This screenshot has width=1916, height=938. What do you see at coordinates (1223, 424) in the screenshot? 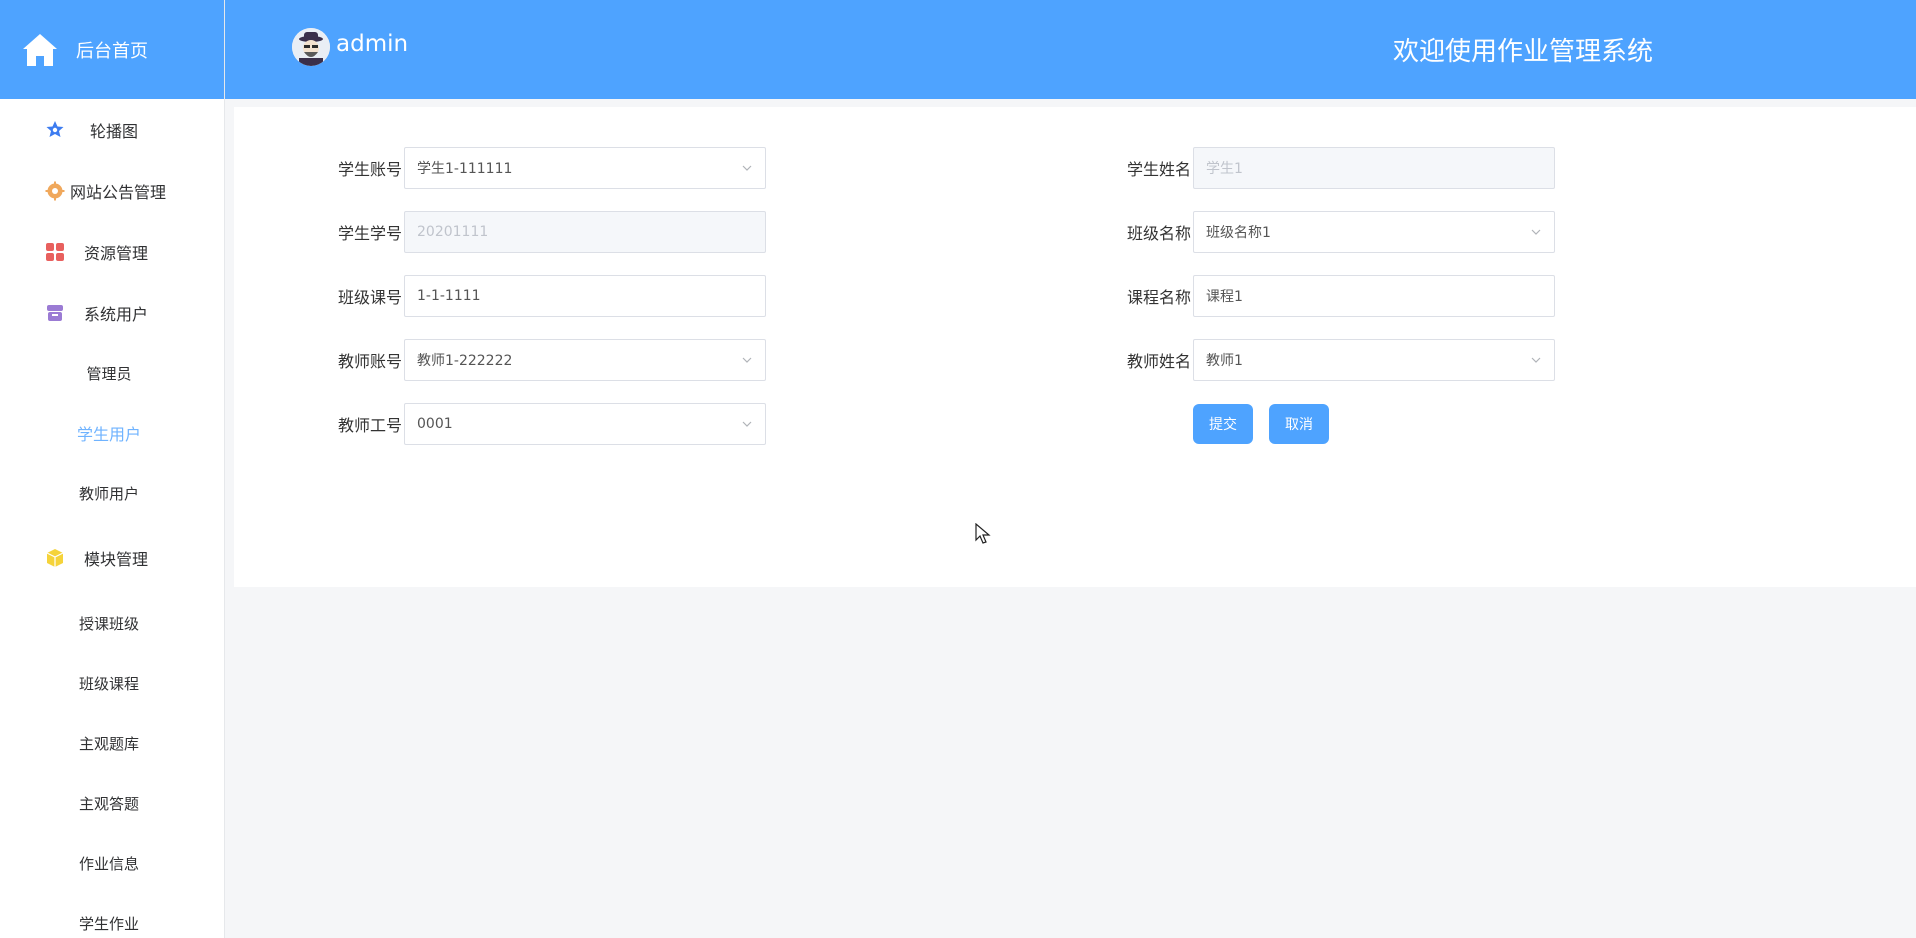
I see `submit-button: 提交` at bounding box center [1223, 424].